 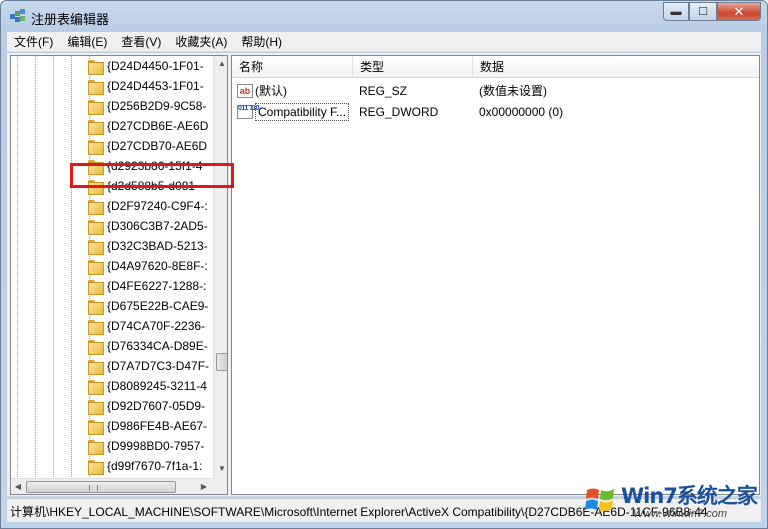 What do you see at coordinates (33, 42) in the screenshot?
I see `menu-file: 文件(F)` at bounding box center [33, 42].